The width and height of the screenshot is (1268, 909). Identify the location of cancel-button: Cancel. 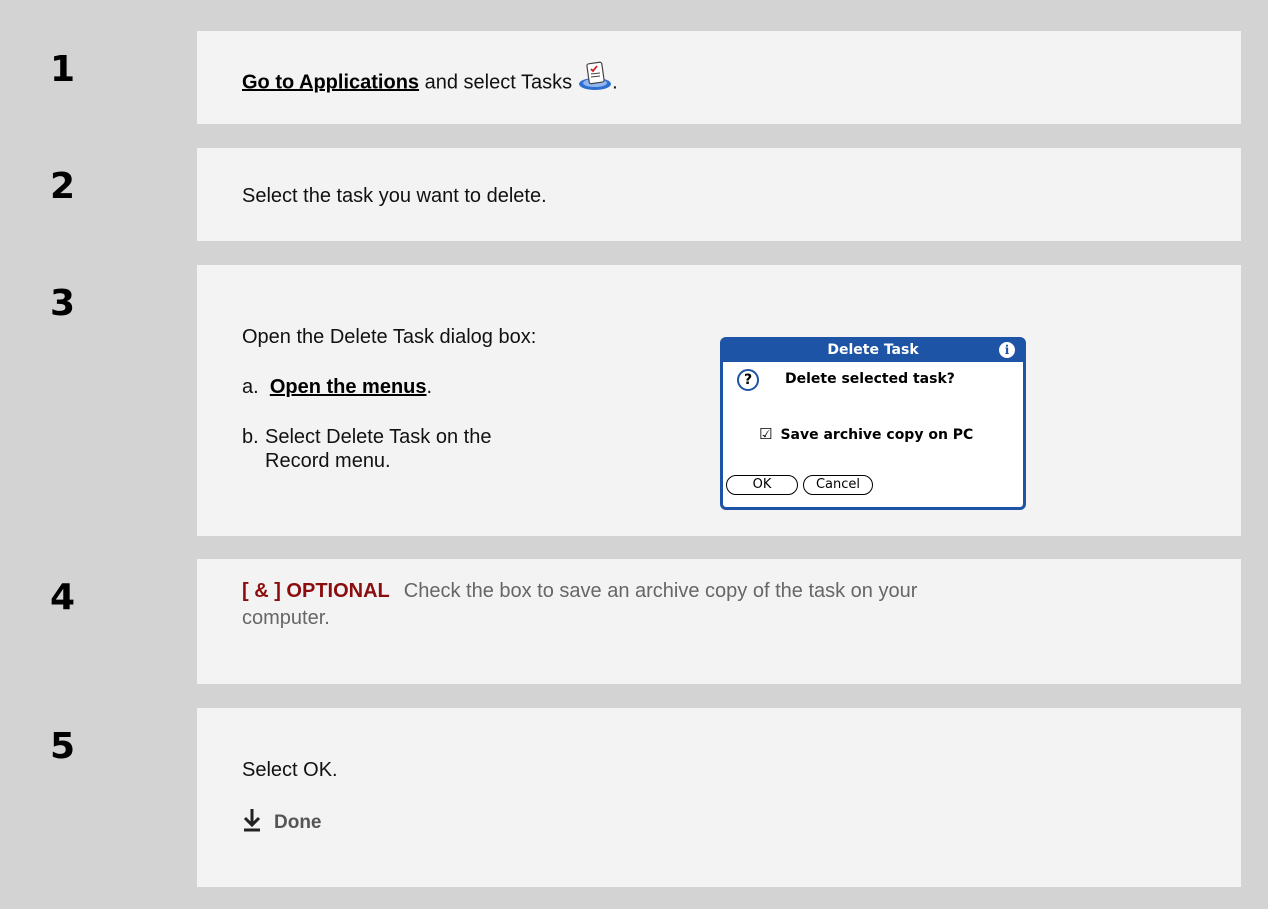
(838, 485).